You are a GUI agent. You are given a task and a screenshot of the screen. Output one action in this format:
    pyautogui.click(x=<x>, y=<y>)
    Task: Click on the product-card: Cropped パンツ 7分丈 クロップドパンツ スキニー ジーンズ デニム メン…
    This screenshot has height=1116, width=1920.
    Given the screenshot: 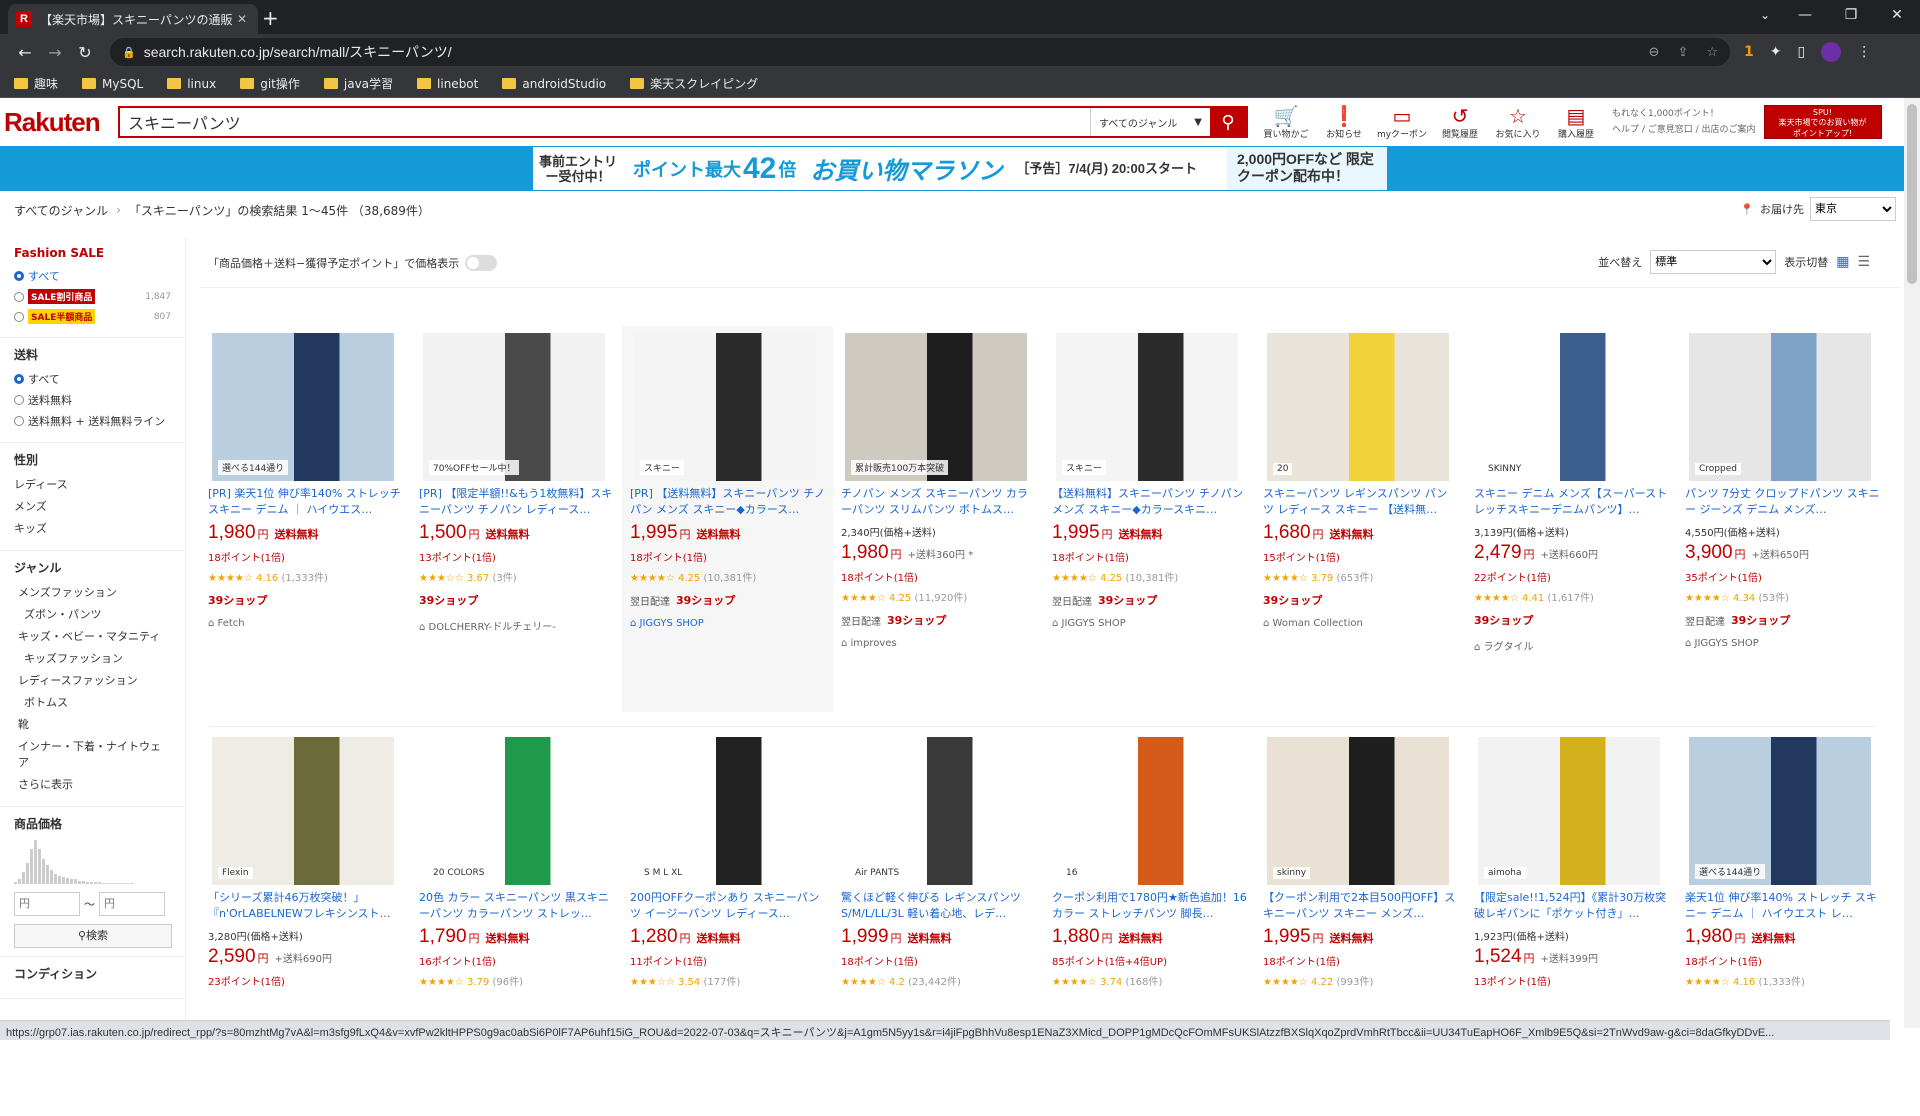 What is the action you would take?
    pyautogui.click(x=1782, y=519)
    